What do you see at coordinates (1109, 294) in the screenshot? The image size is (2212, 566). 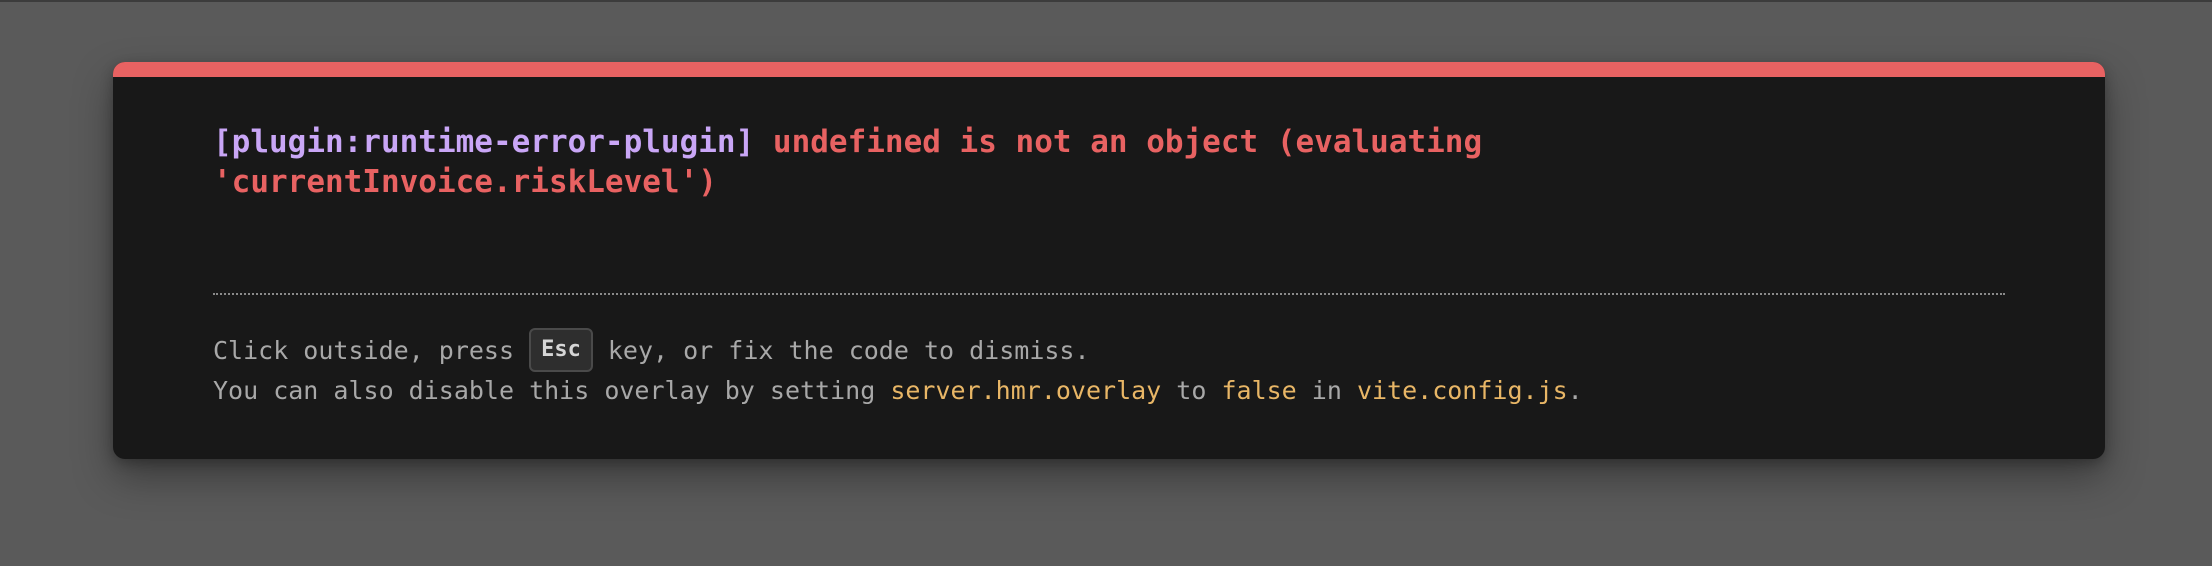 I see `divider` at bounding box center [1109, 294].